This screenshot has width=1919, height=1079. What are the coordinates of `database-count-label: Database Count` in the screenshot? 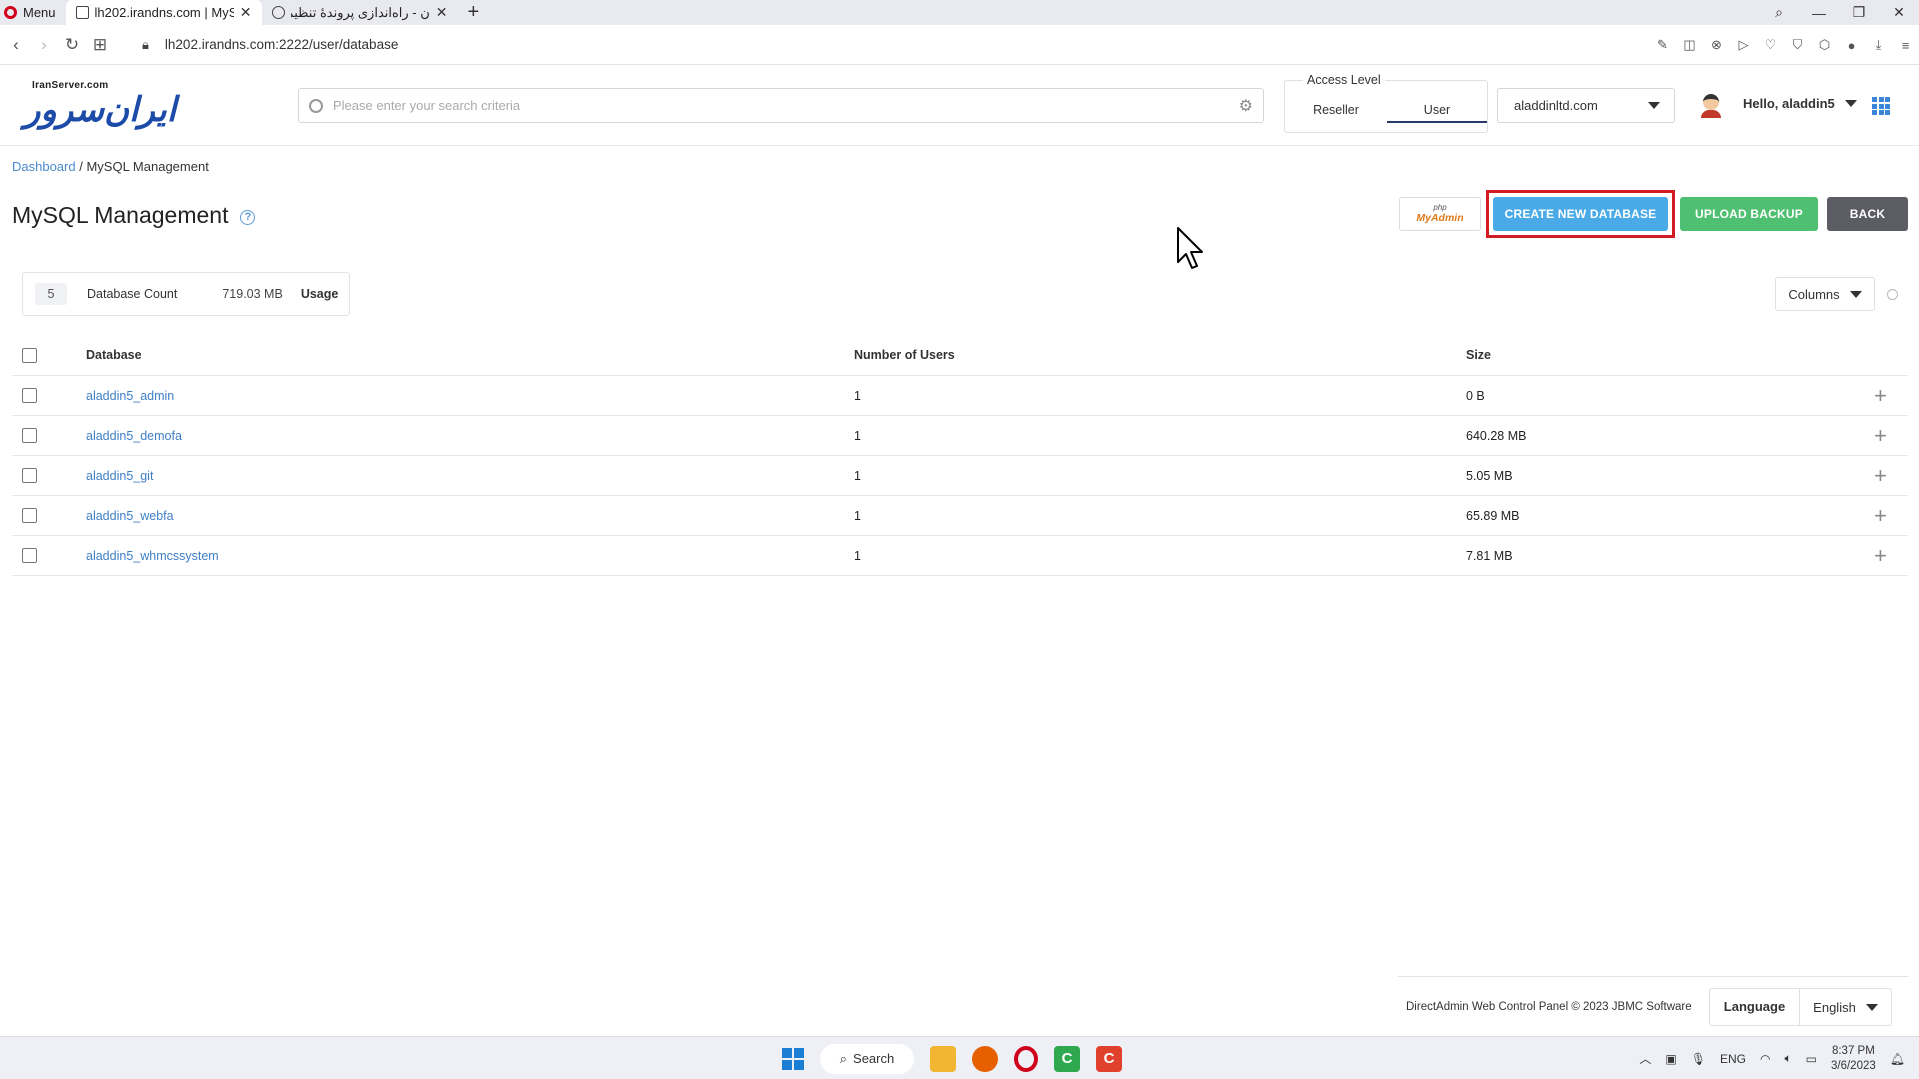 It's located at (132, 294).